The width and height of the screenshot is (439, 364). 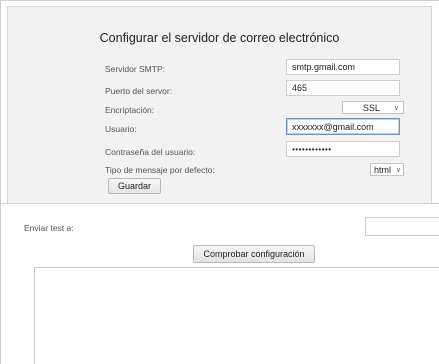 I want to click on encryption-label: Encriptación:, so click(x=130, y=110).